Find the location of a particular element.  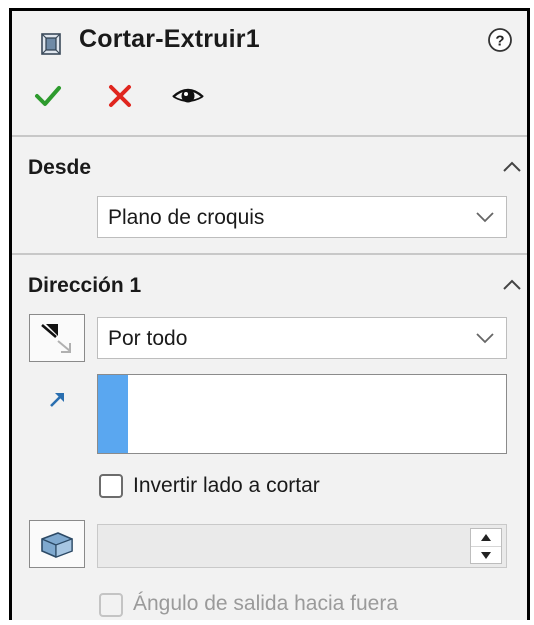

draft-outward-label: Ángulo de salida hacia fuera is located at coordinates (266, 603).